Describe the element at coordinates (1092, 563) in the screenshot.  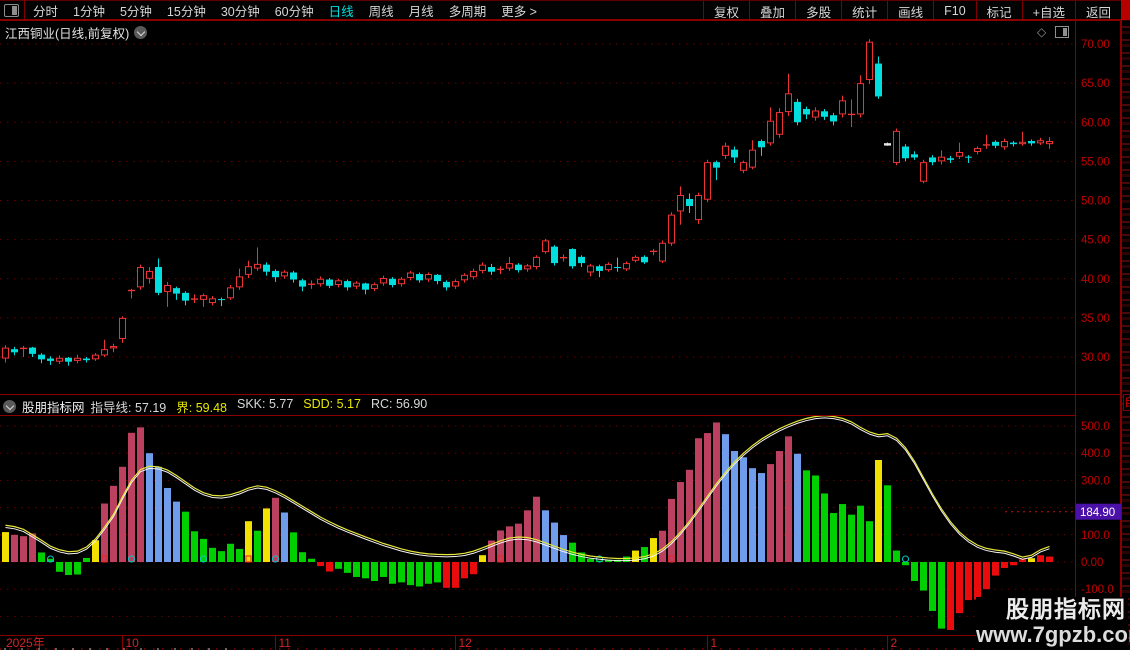
I see `svg-text: 0.00` at that location.